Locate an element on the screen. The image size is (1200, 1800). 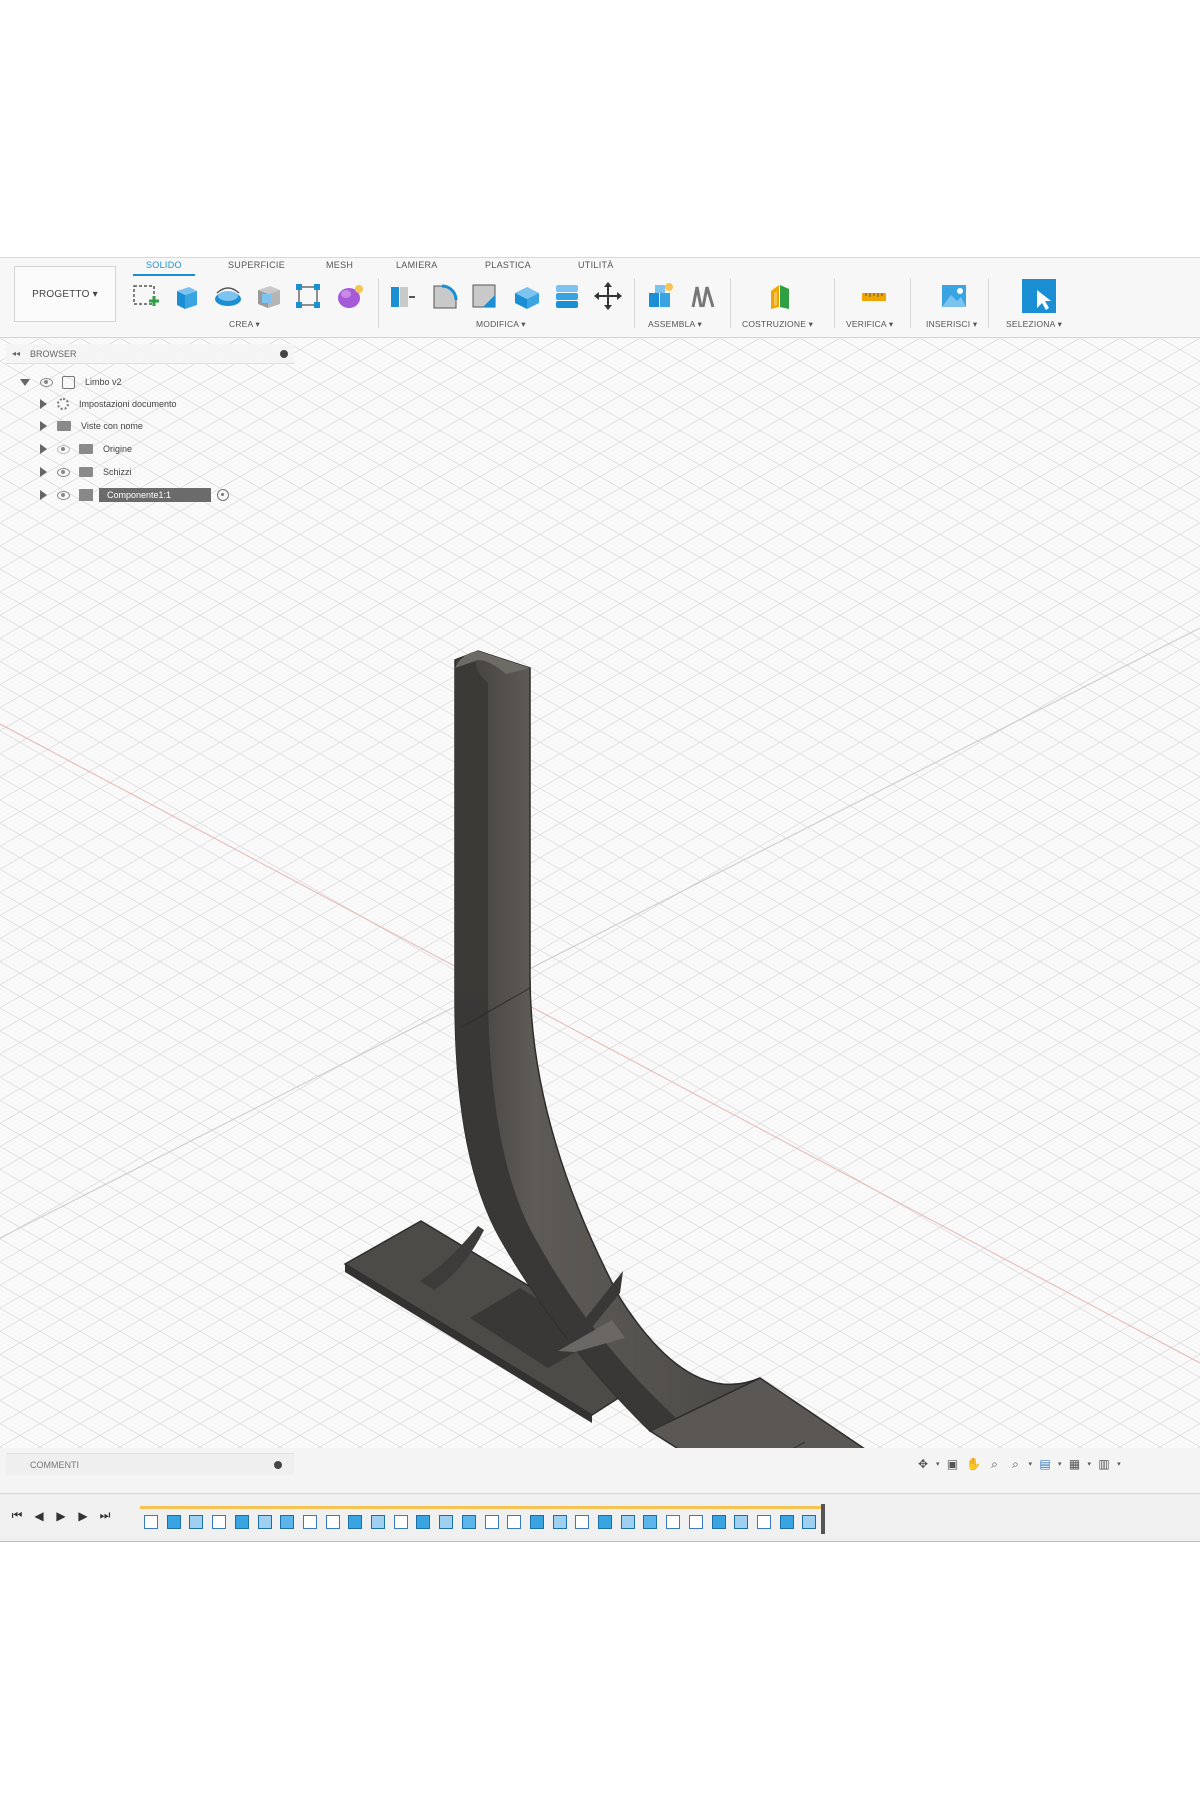
extrude-icon is located at coordinates (186, 296).